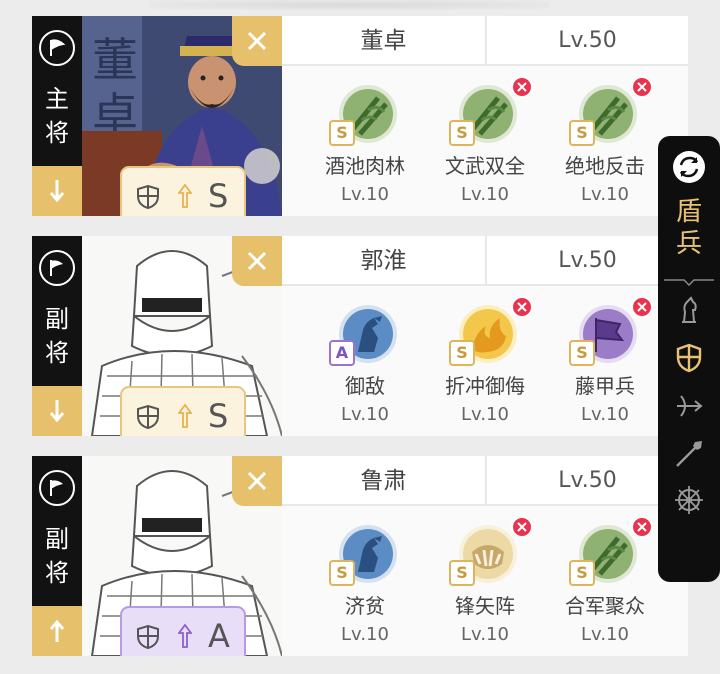  What do you see at coordinates (383, 41) in the screenshot?
I see `general-name: 董卓` at bounding box center [383, 41].